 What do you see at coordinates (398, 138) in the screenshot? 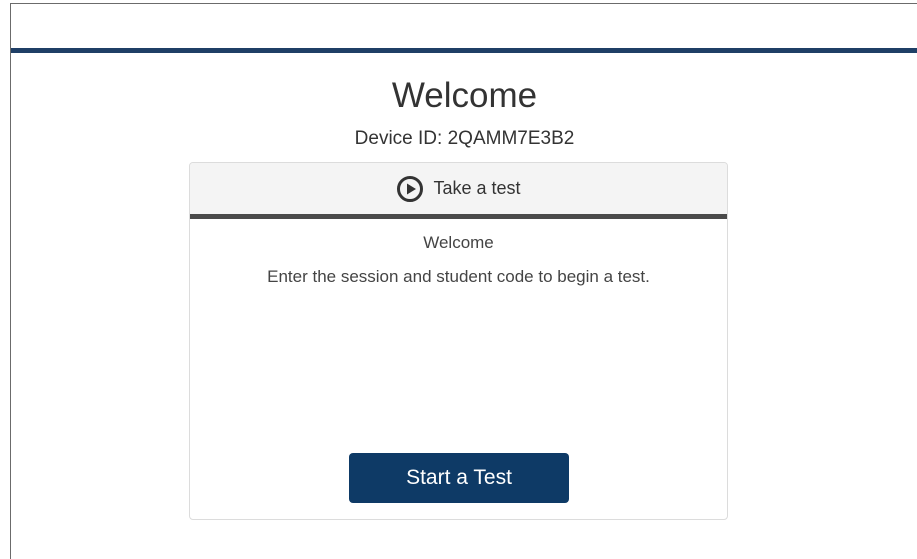
I see `device-id-label: Device ID:` at bounding box center [398, 138].